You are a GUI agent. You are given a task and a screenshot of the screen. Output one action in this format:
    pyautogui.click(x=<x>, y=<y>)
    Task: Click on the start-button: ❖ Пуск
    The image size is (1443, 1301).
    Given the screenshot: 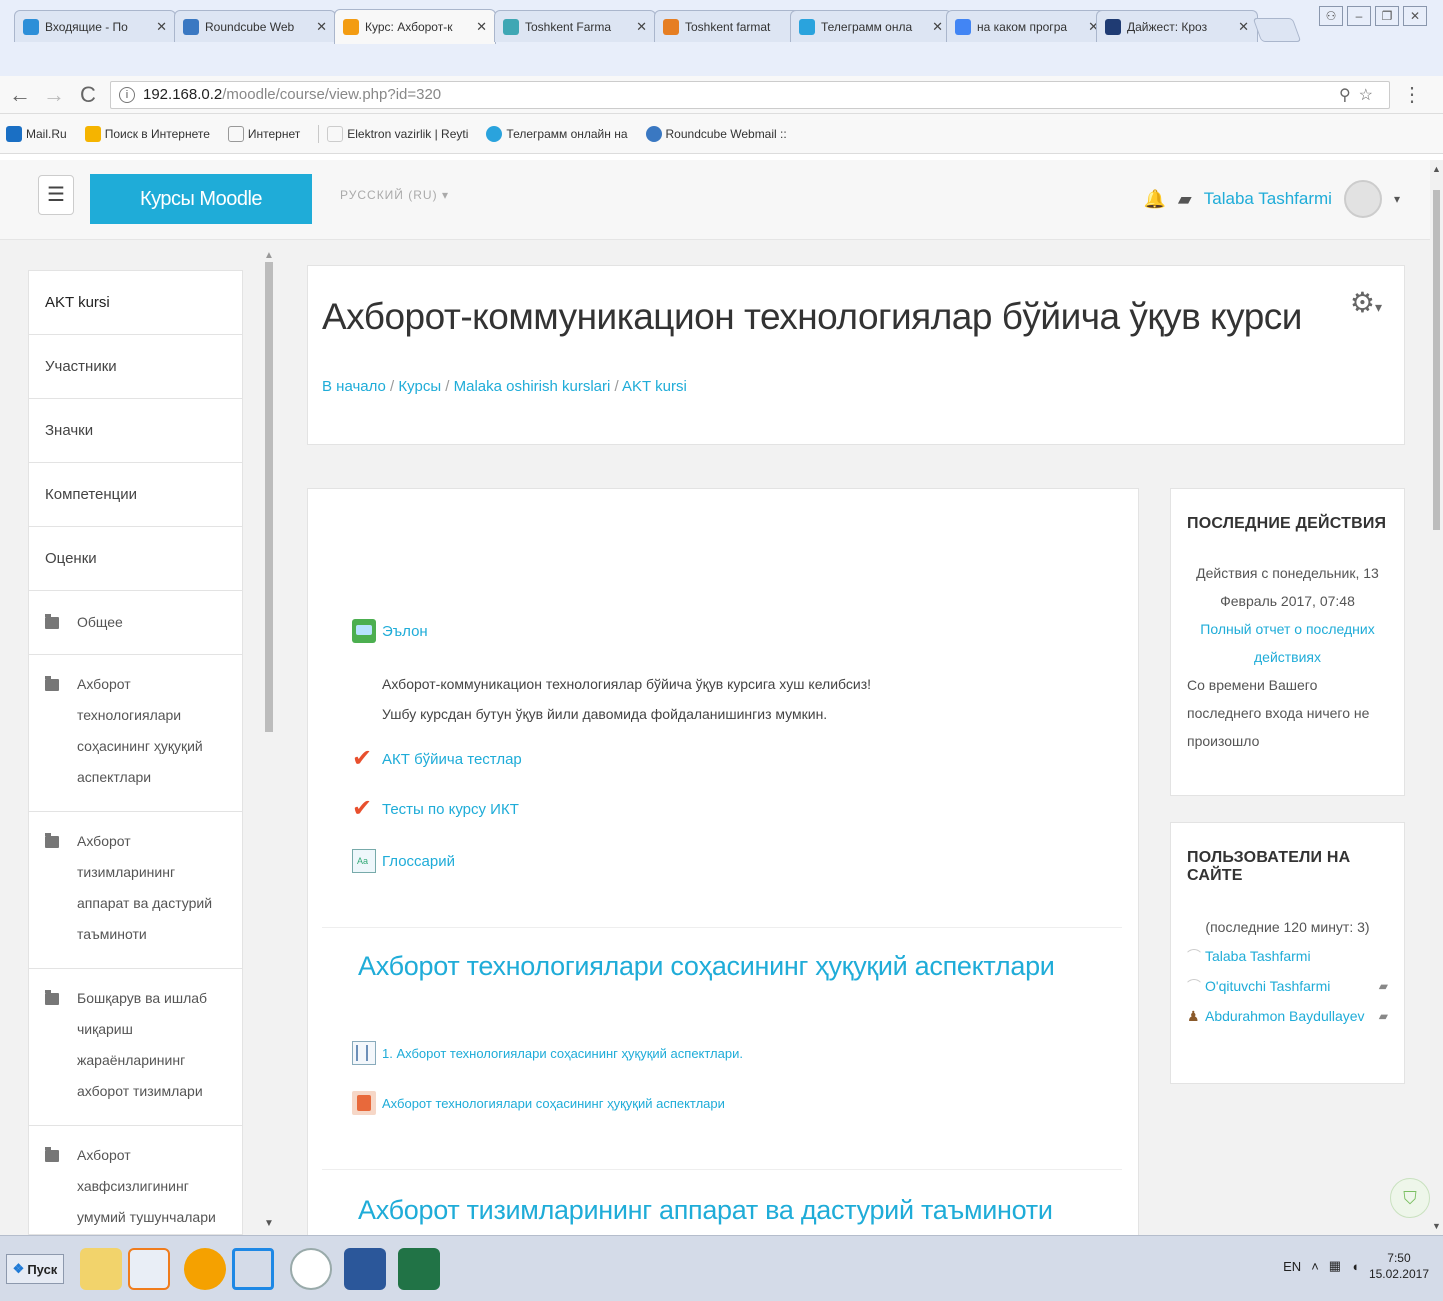 What is the action you would take?
    pyautogui.click(x=35, y=1269)
    